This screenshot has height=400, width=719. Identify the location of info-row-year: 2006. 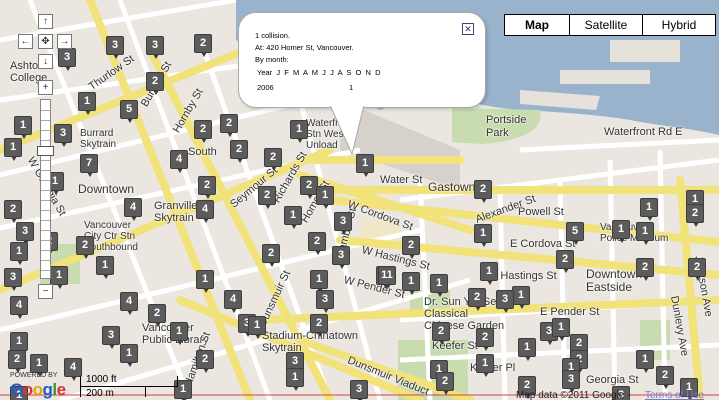
(265, 87).